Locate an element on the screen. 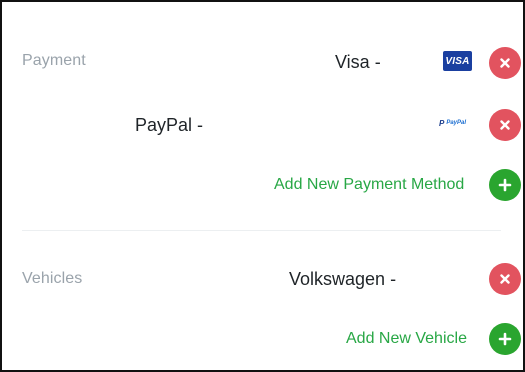 This screenshot has width=525, height=372. remove-visa-button is located at coordinates (505, 63).